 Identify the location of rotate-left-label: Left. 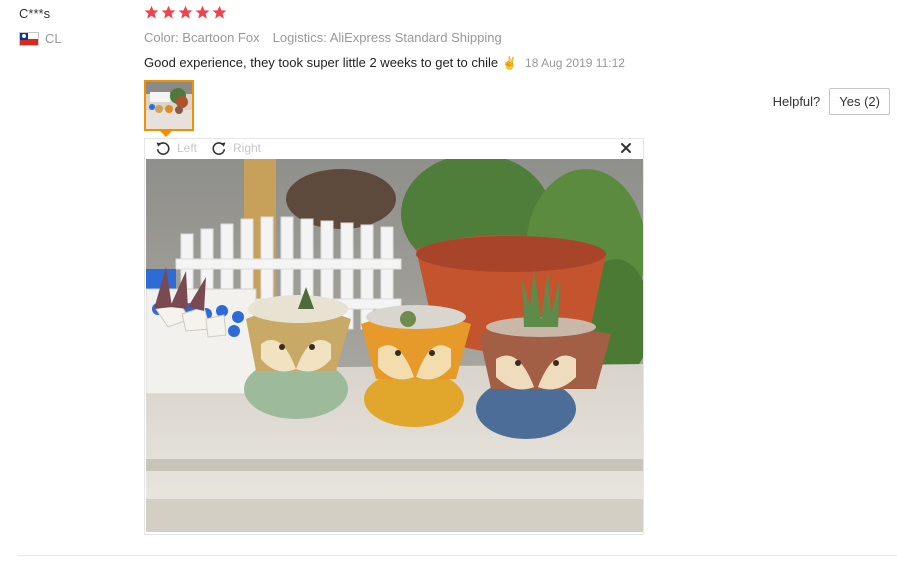
(187, 148).